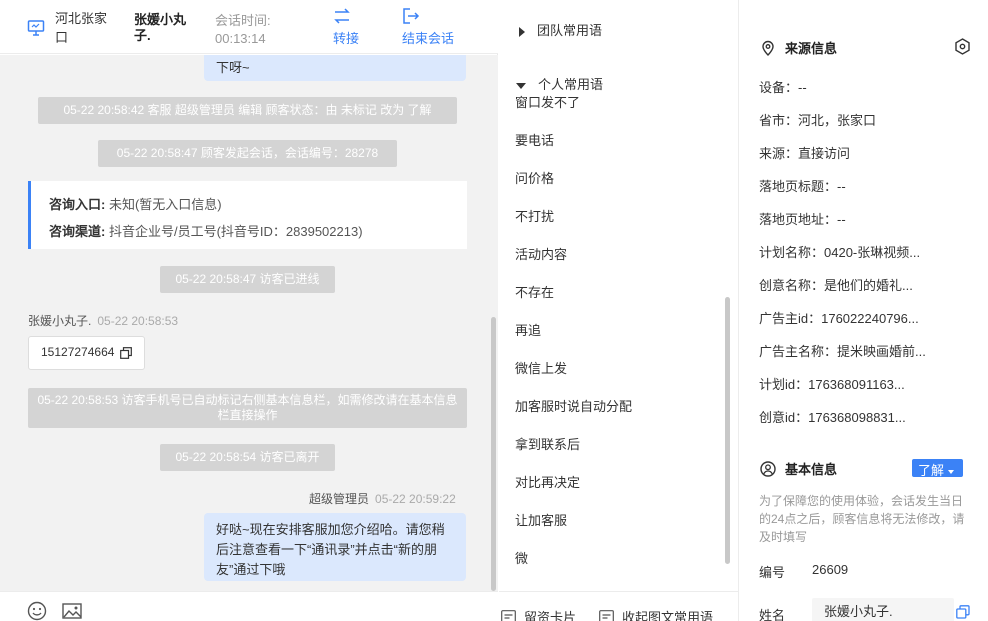  I want to click on transfer-button: 转接, so click(346, 27).